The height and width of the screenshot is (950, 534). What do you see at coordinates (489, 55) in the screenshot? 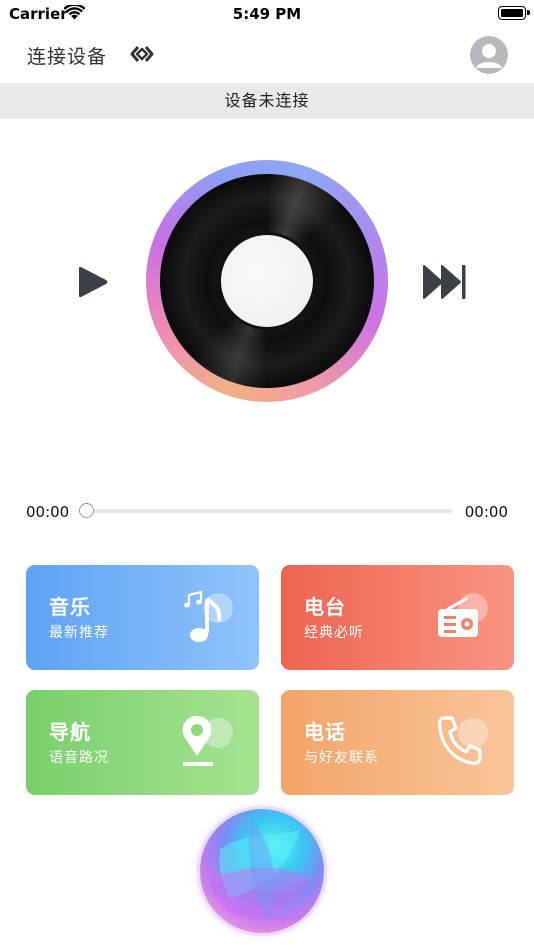
I see `user-avatar-icon` at bounding box center [489, 55].